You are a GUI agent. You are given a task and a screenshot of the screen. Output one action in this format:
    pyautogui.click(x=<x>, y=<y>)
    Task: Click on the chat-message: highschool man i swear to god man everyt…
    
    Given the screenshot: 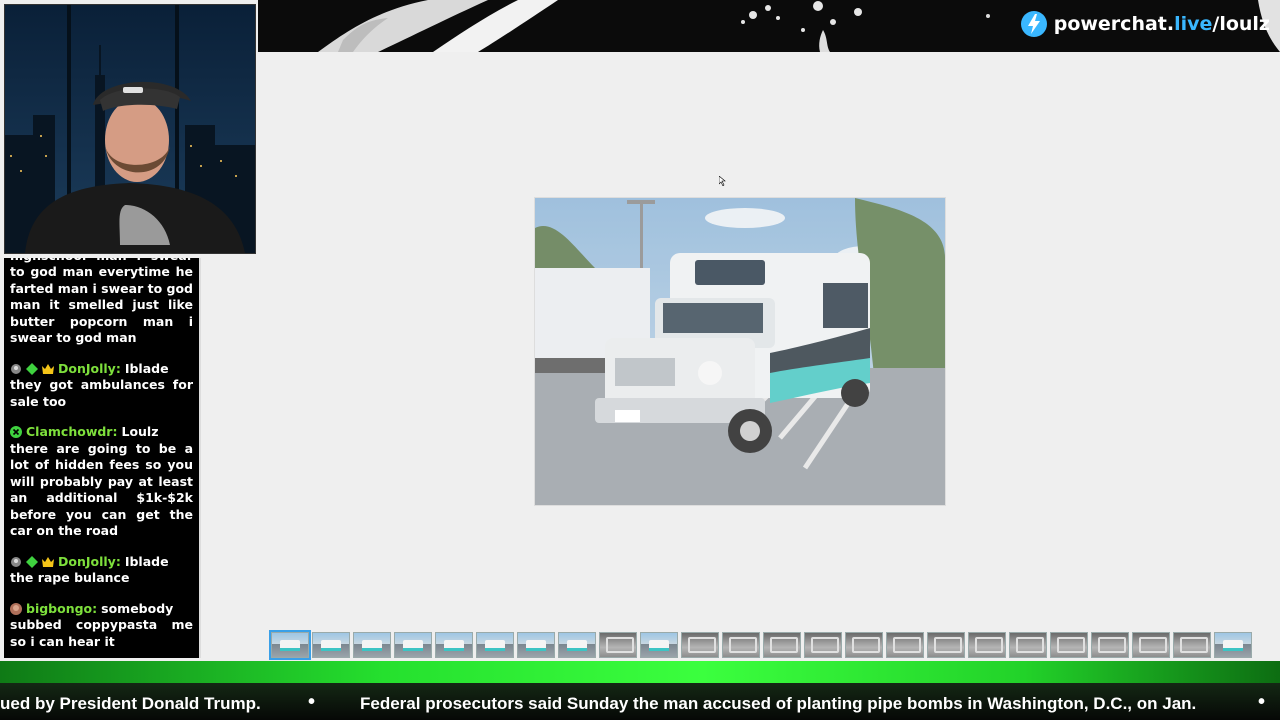 What is the action you would take?
    pyautogui.click(x=101, y=302)
    